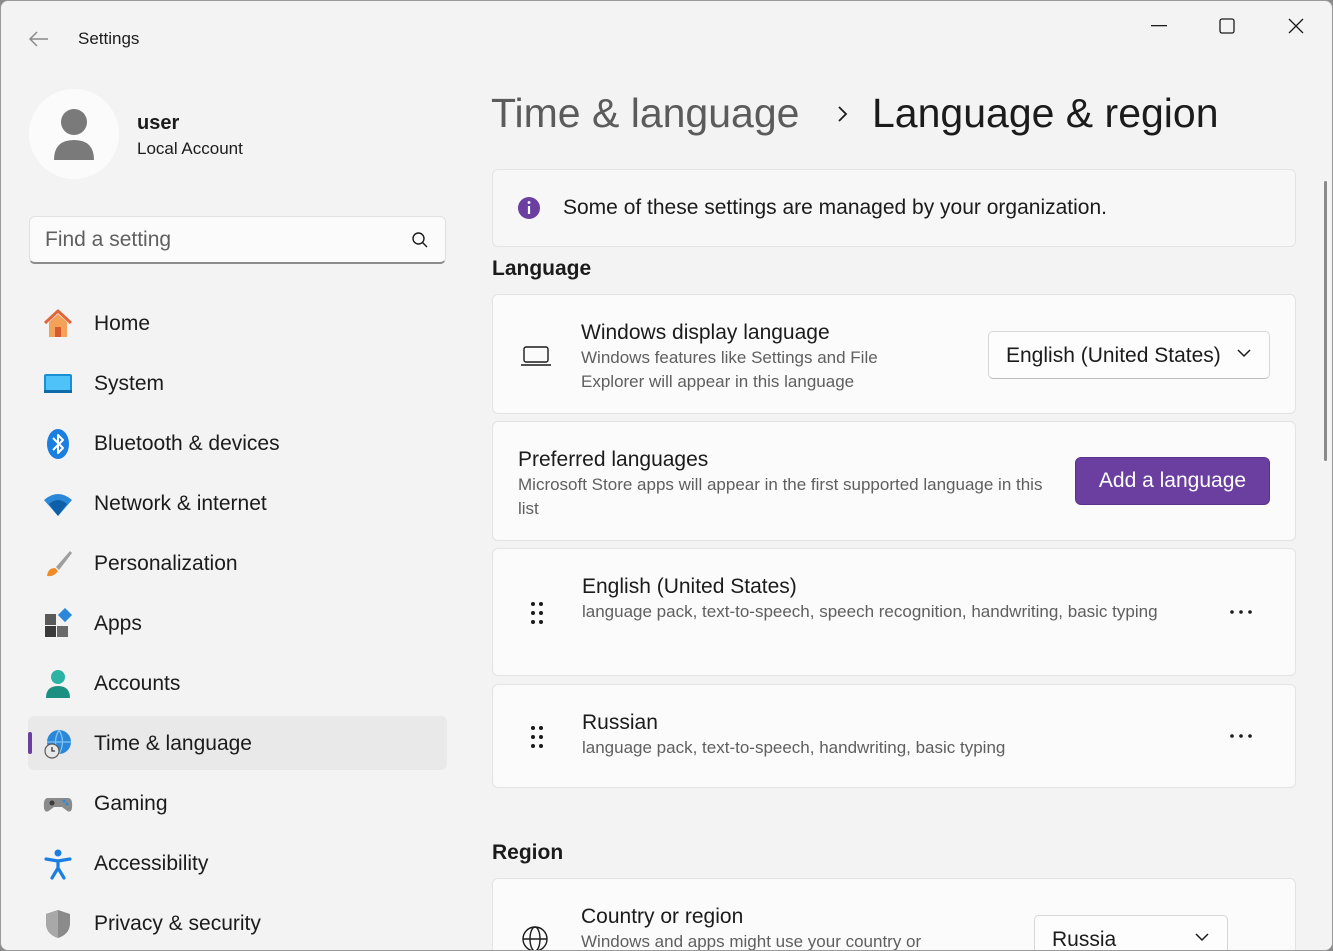  Describe the element at coordinates (237, 803) in the screenshot. I see `sidebar-item-gaming: Gaming` at that location.